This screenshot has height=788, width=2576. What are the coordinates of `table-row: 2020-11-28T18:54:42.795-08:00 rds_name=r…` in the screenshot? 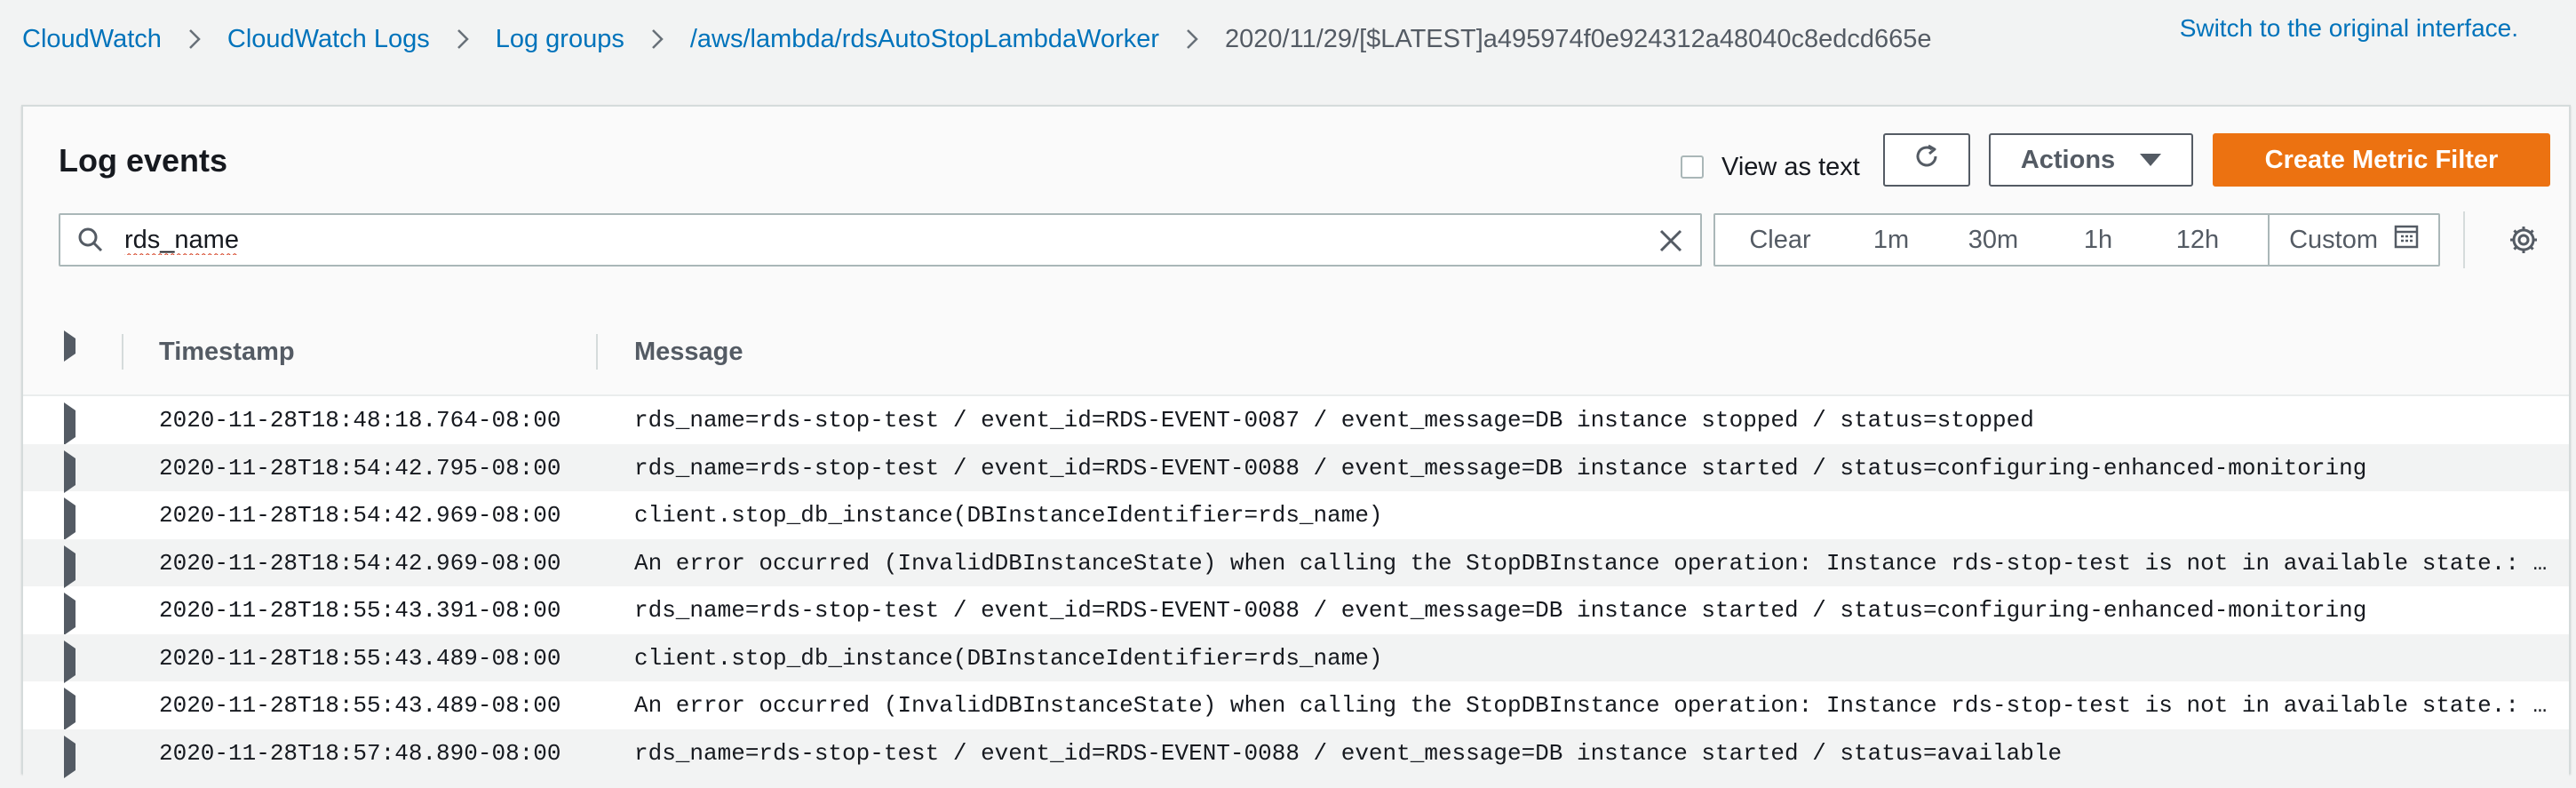 It's located at (1296, 468).